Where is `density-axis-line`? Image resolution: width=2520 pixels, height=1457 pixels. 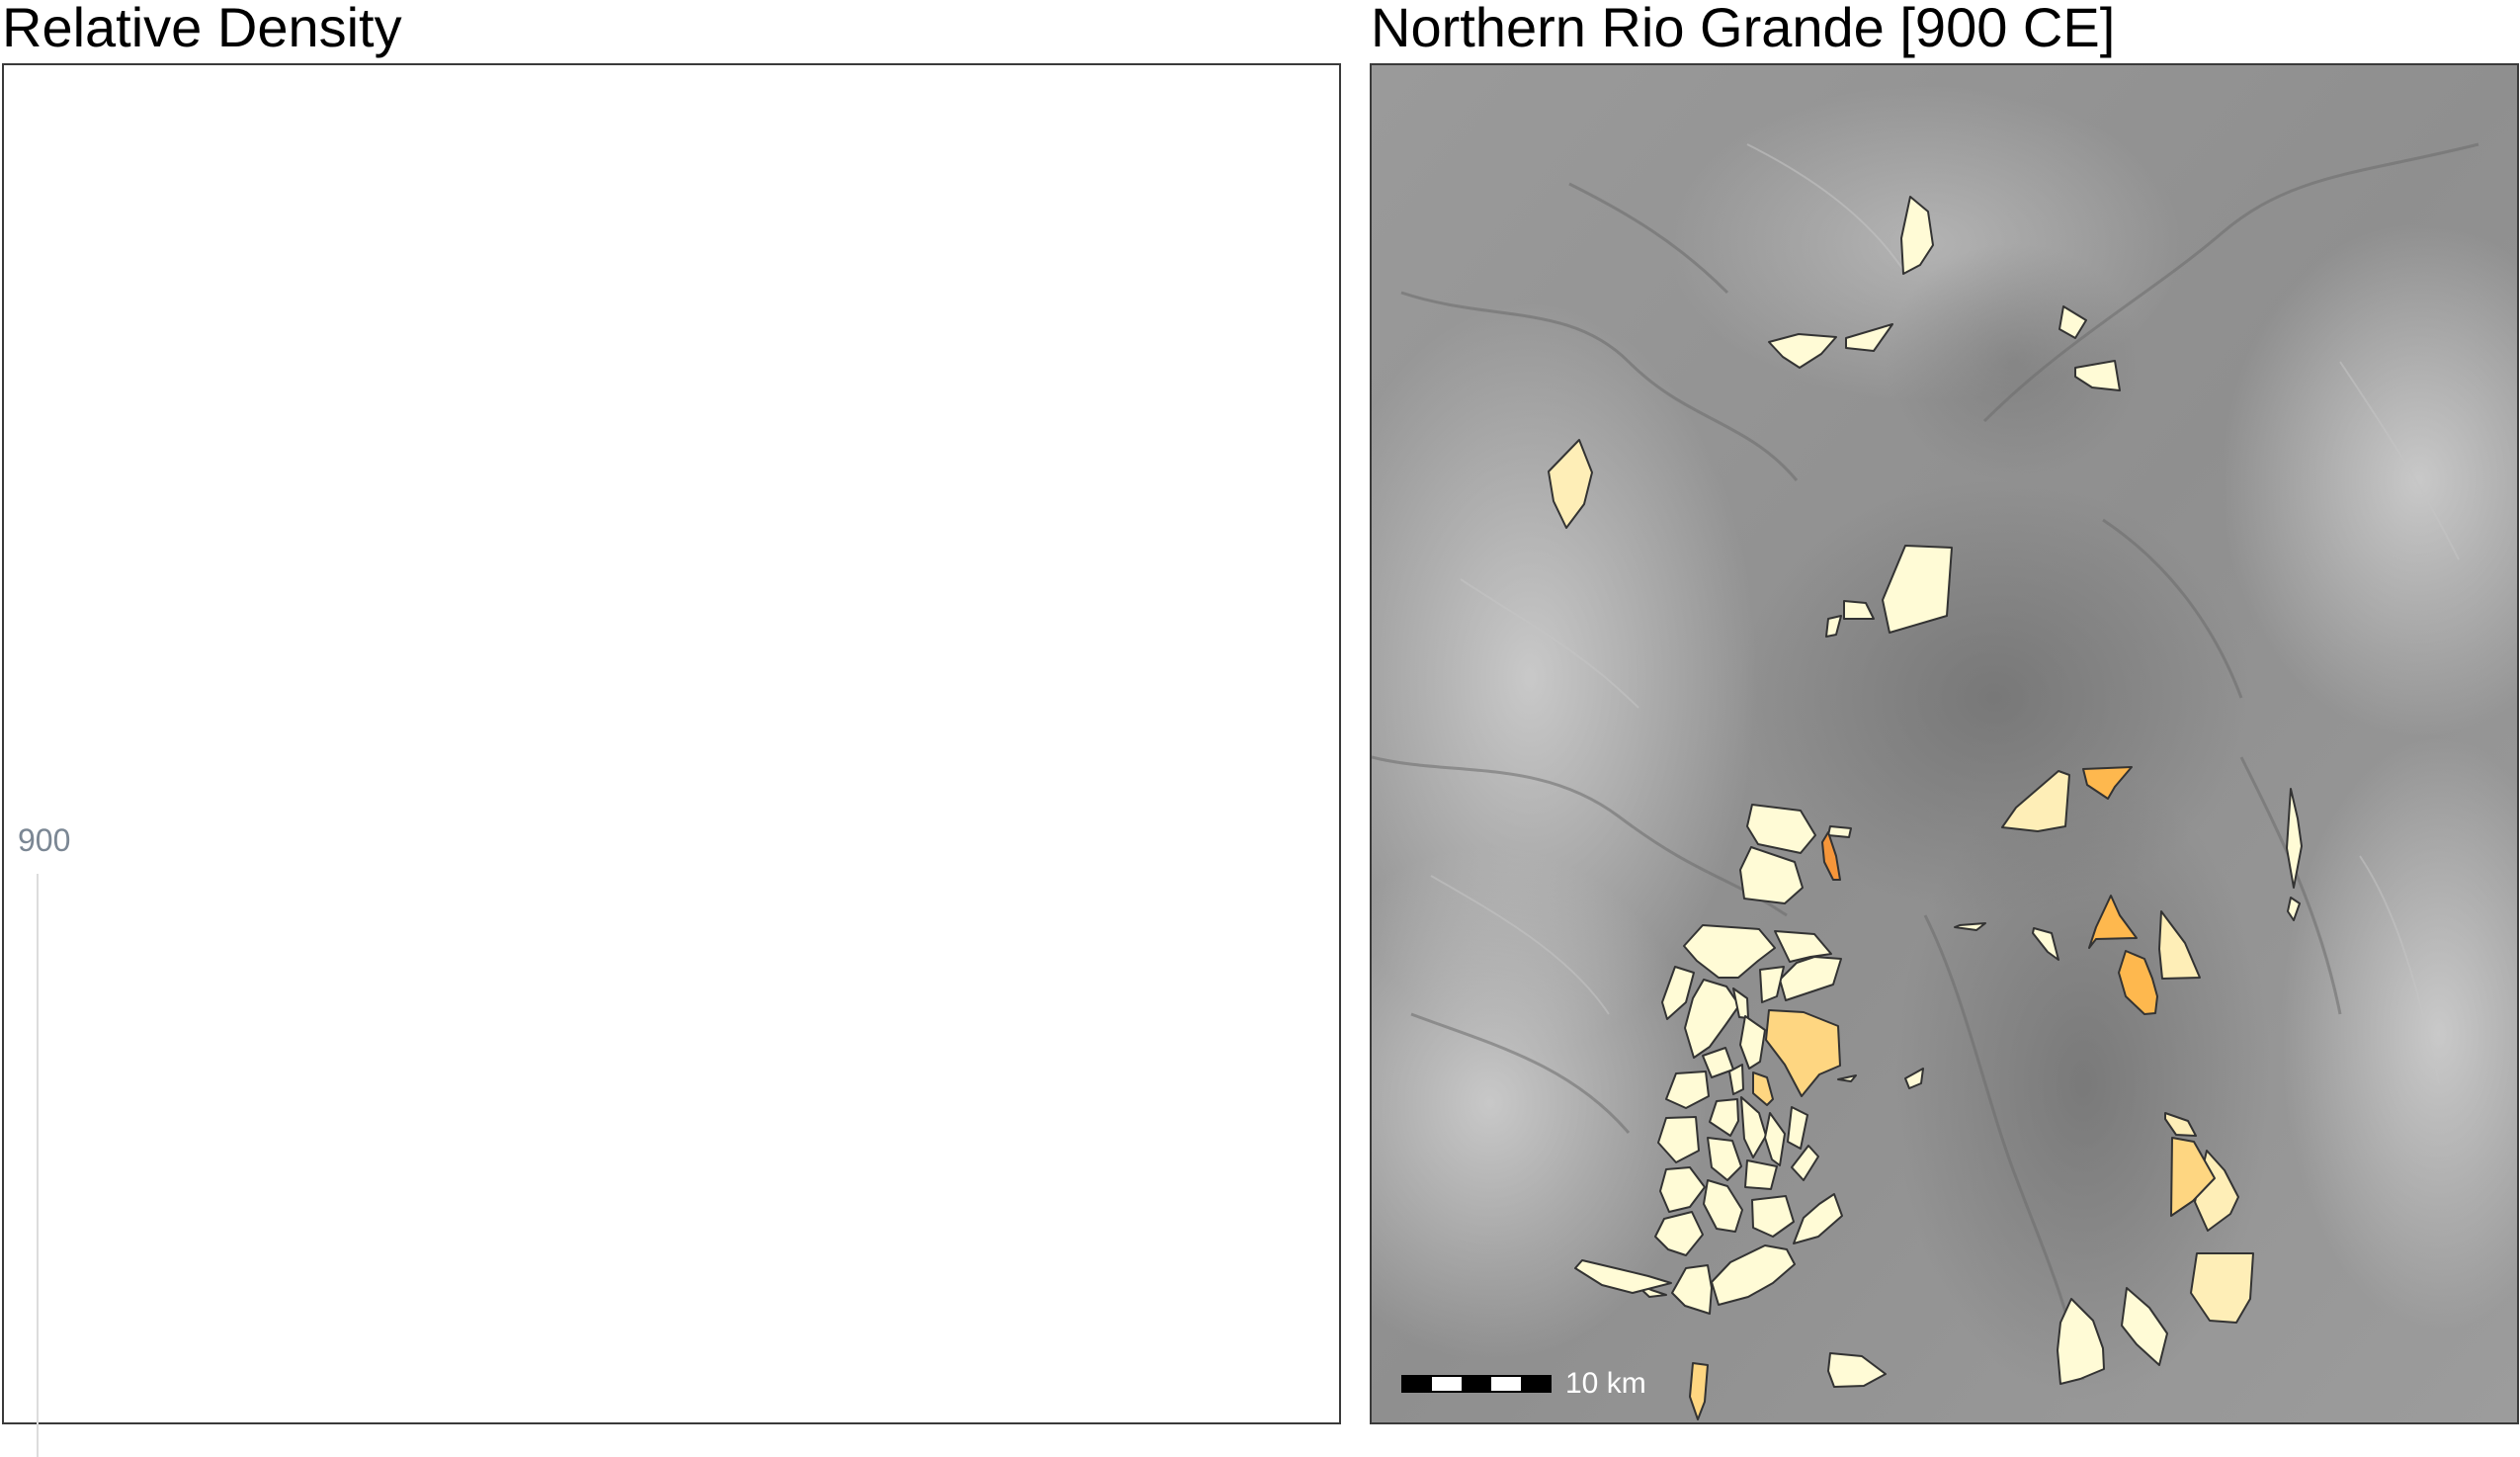 density-axis-line is located at coordinates (38, 1165).